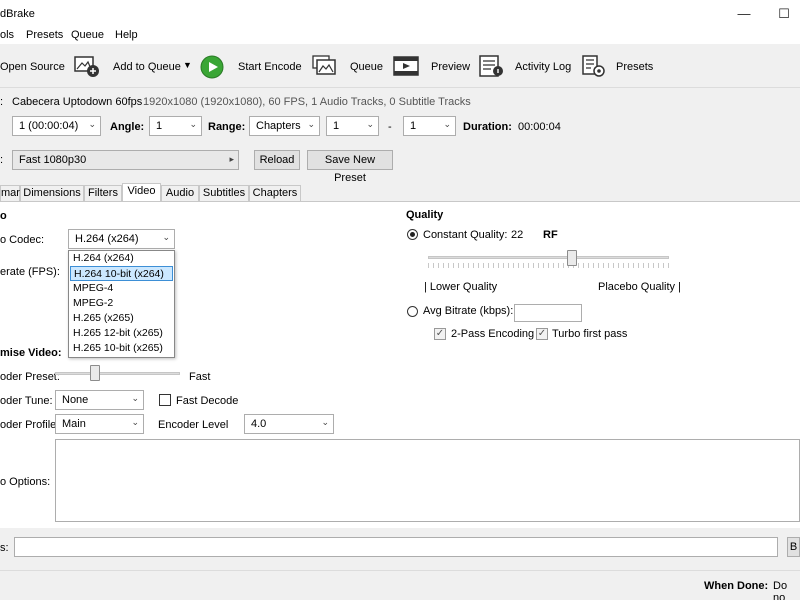 This screenshot has height=600, width=800. I want to click on queue-icon, so click(325, 66).